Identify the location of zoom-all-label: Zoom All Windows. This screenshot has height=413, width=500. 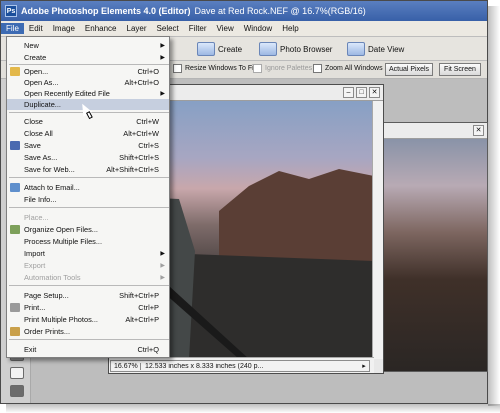
(354, 68).